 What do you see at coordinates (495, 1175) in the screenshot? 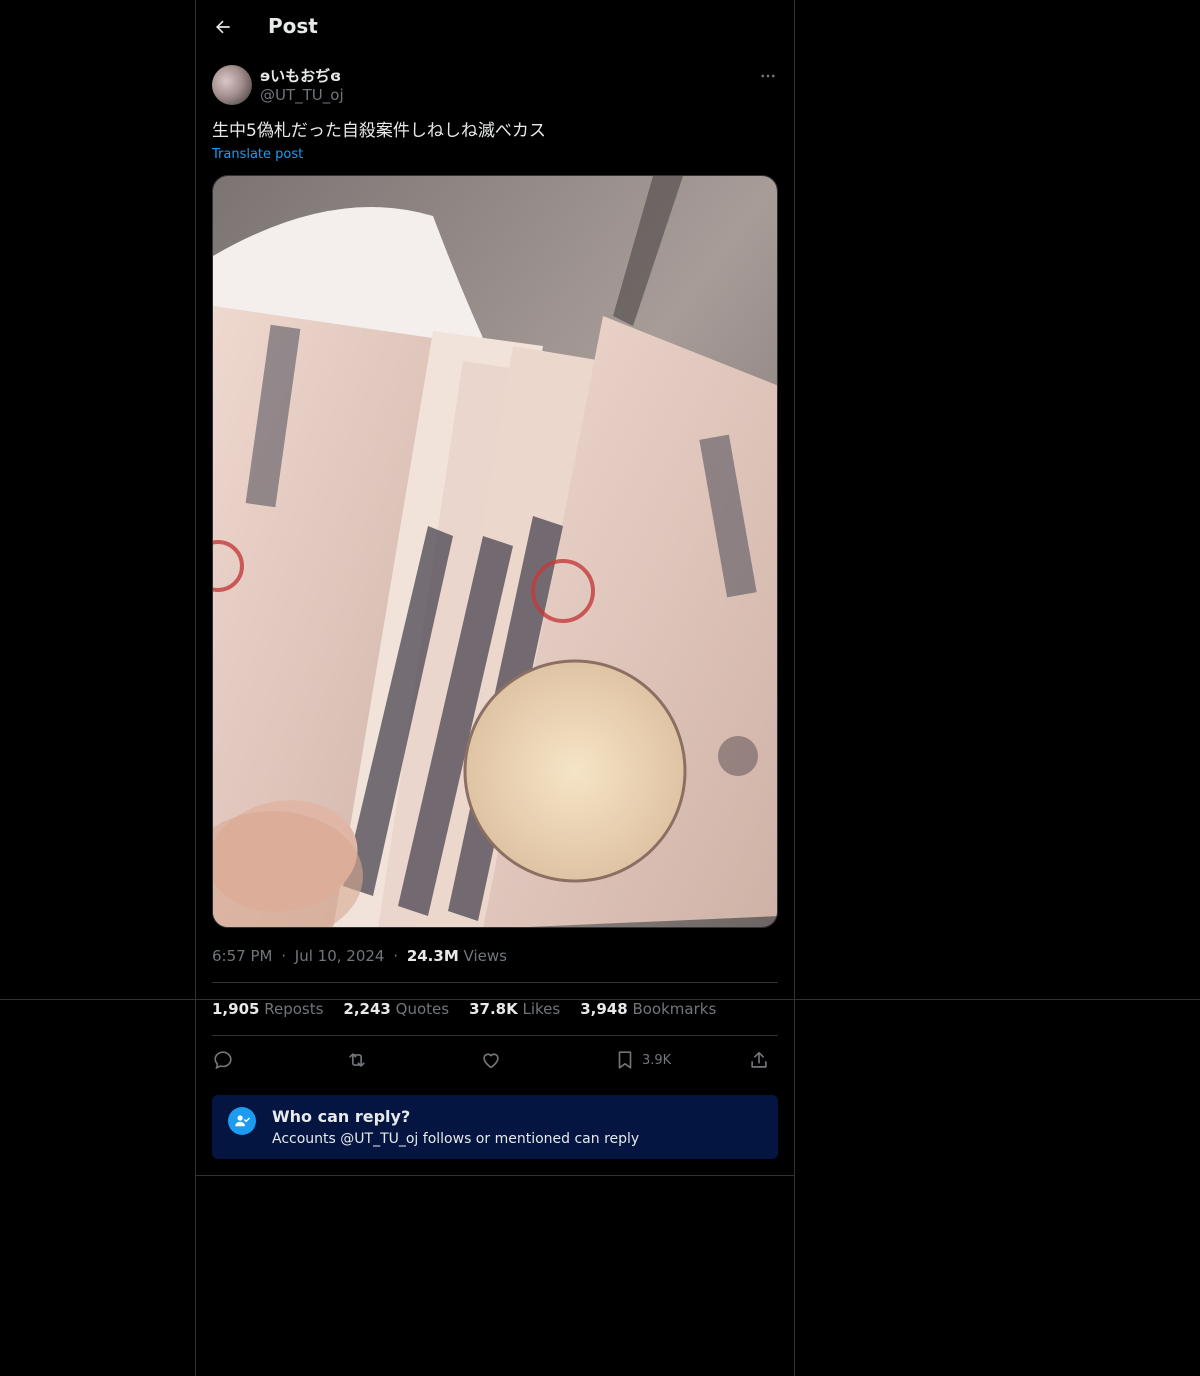
I see `section-divider` at bounding box center [495, 1175].